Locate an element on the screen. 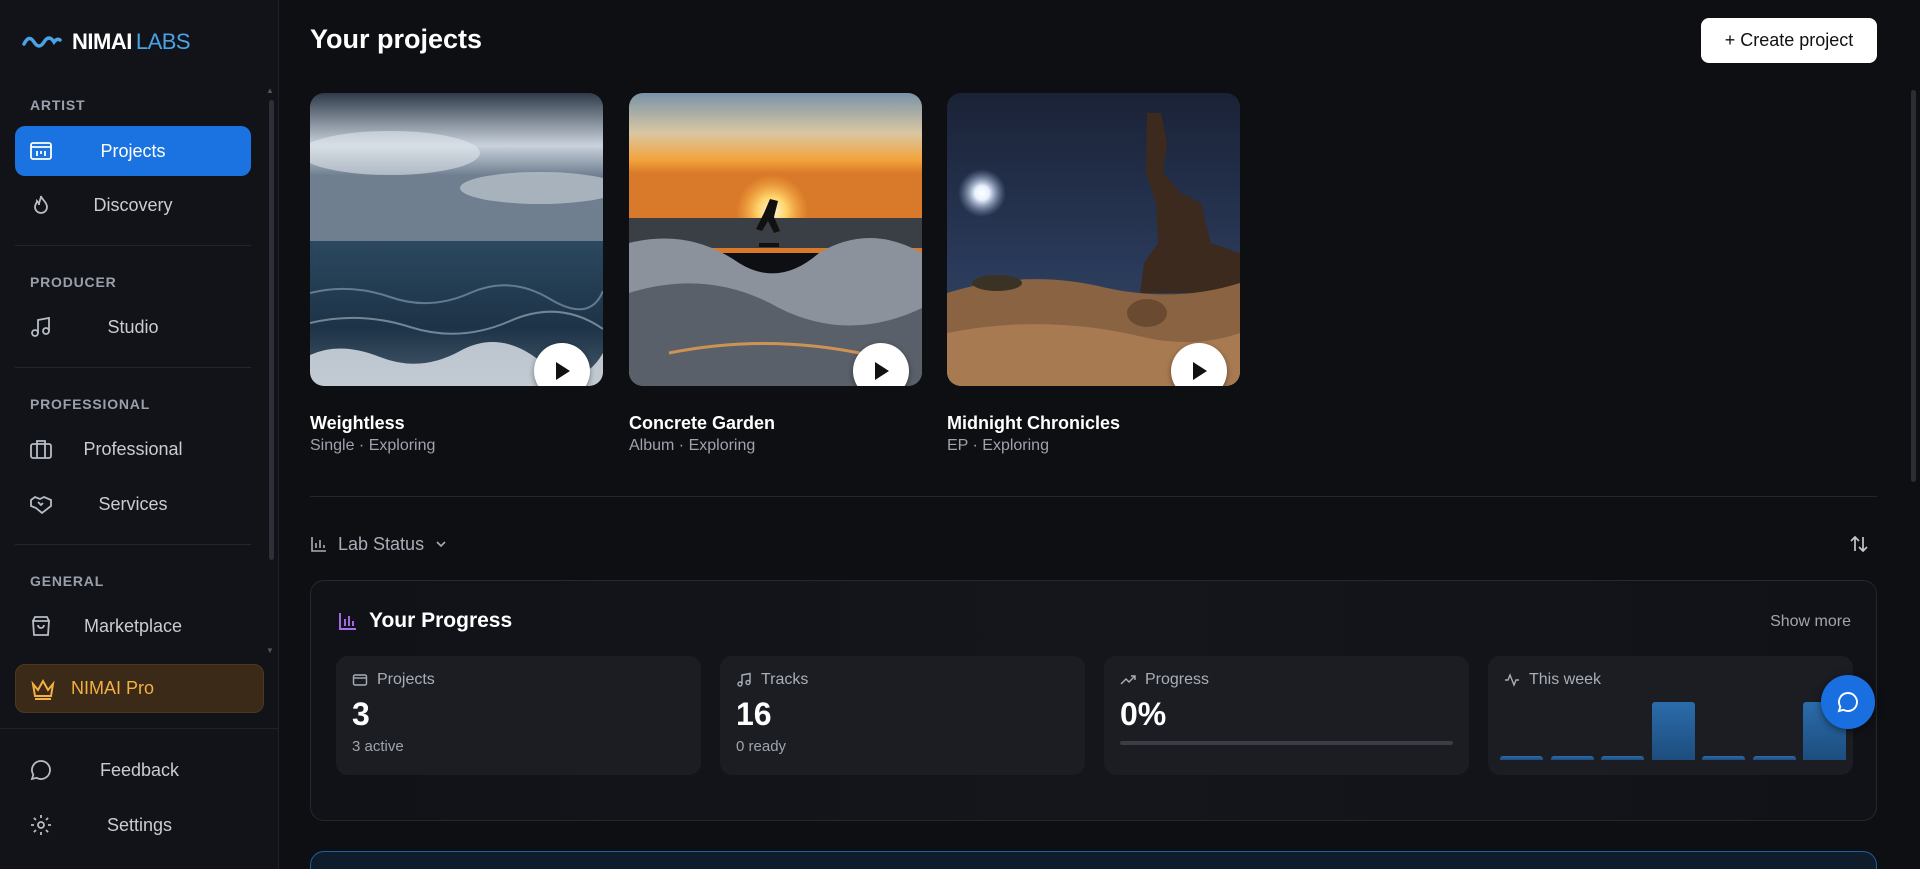 The height and width of the screenshot is (869, 1920). desert-night-cover-art is located at coordinates (1093, 239).